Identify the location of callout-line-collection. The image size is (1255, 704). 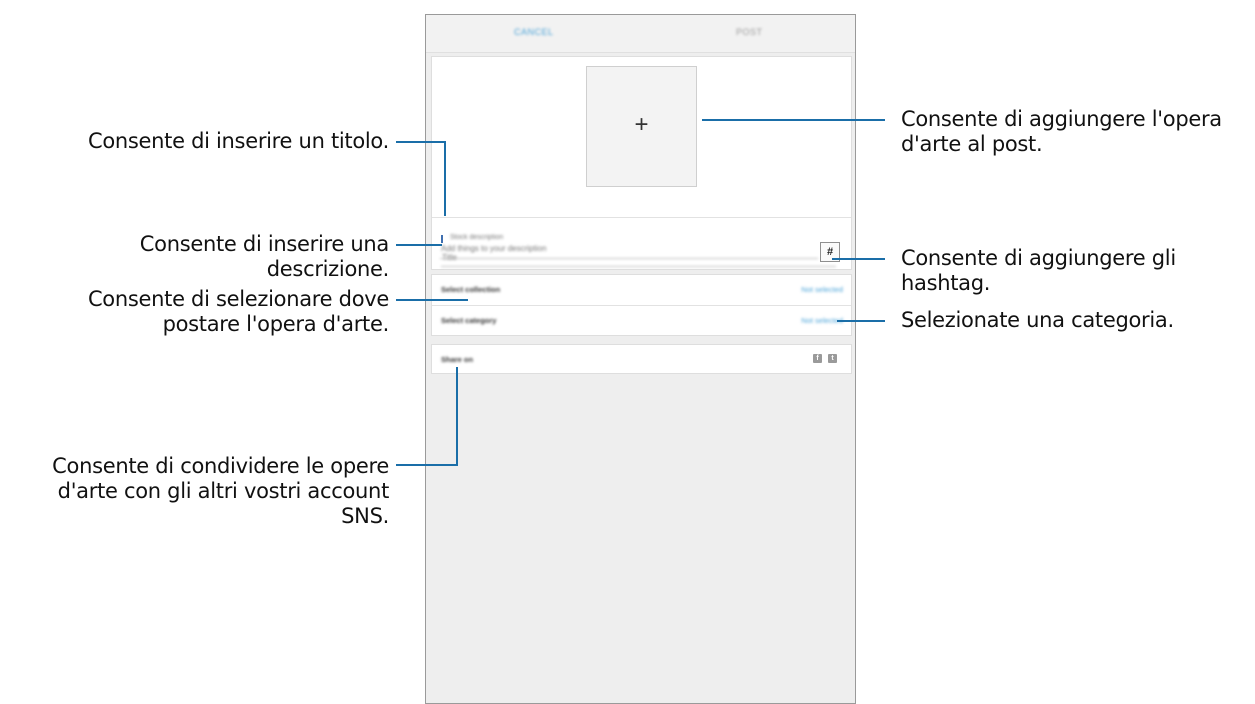
(432, 300).